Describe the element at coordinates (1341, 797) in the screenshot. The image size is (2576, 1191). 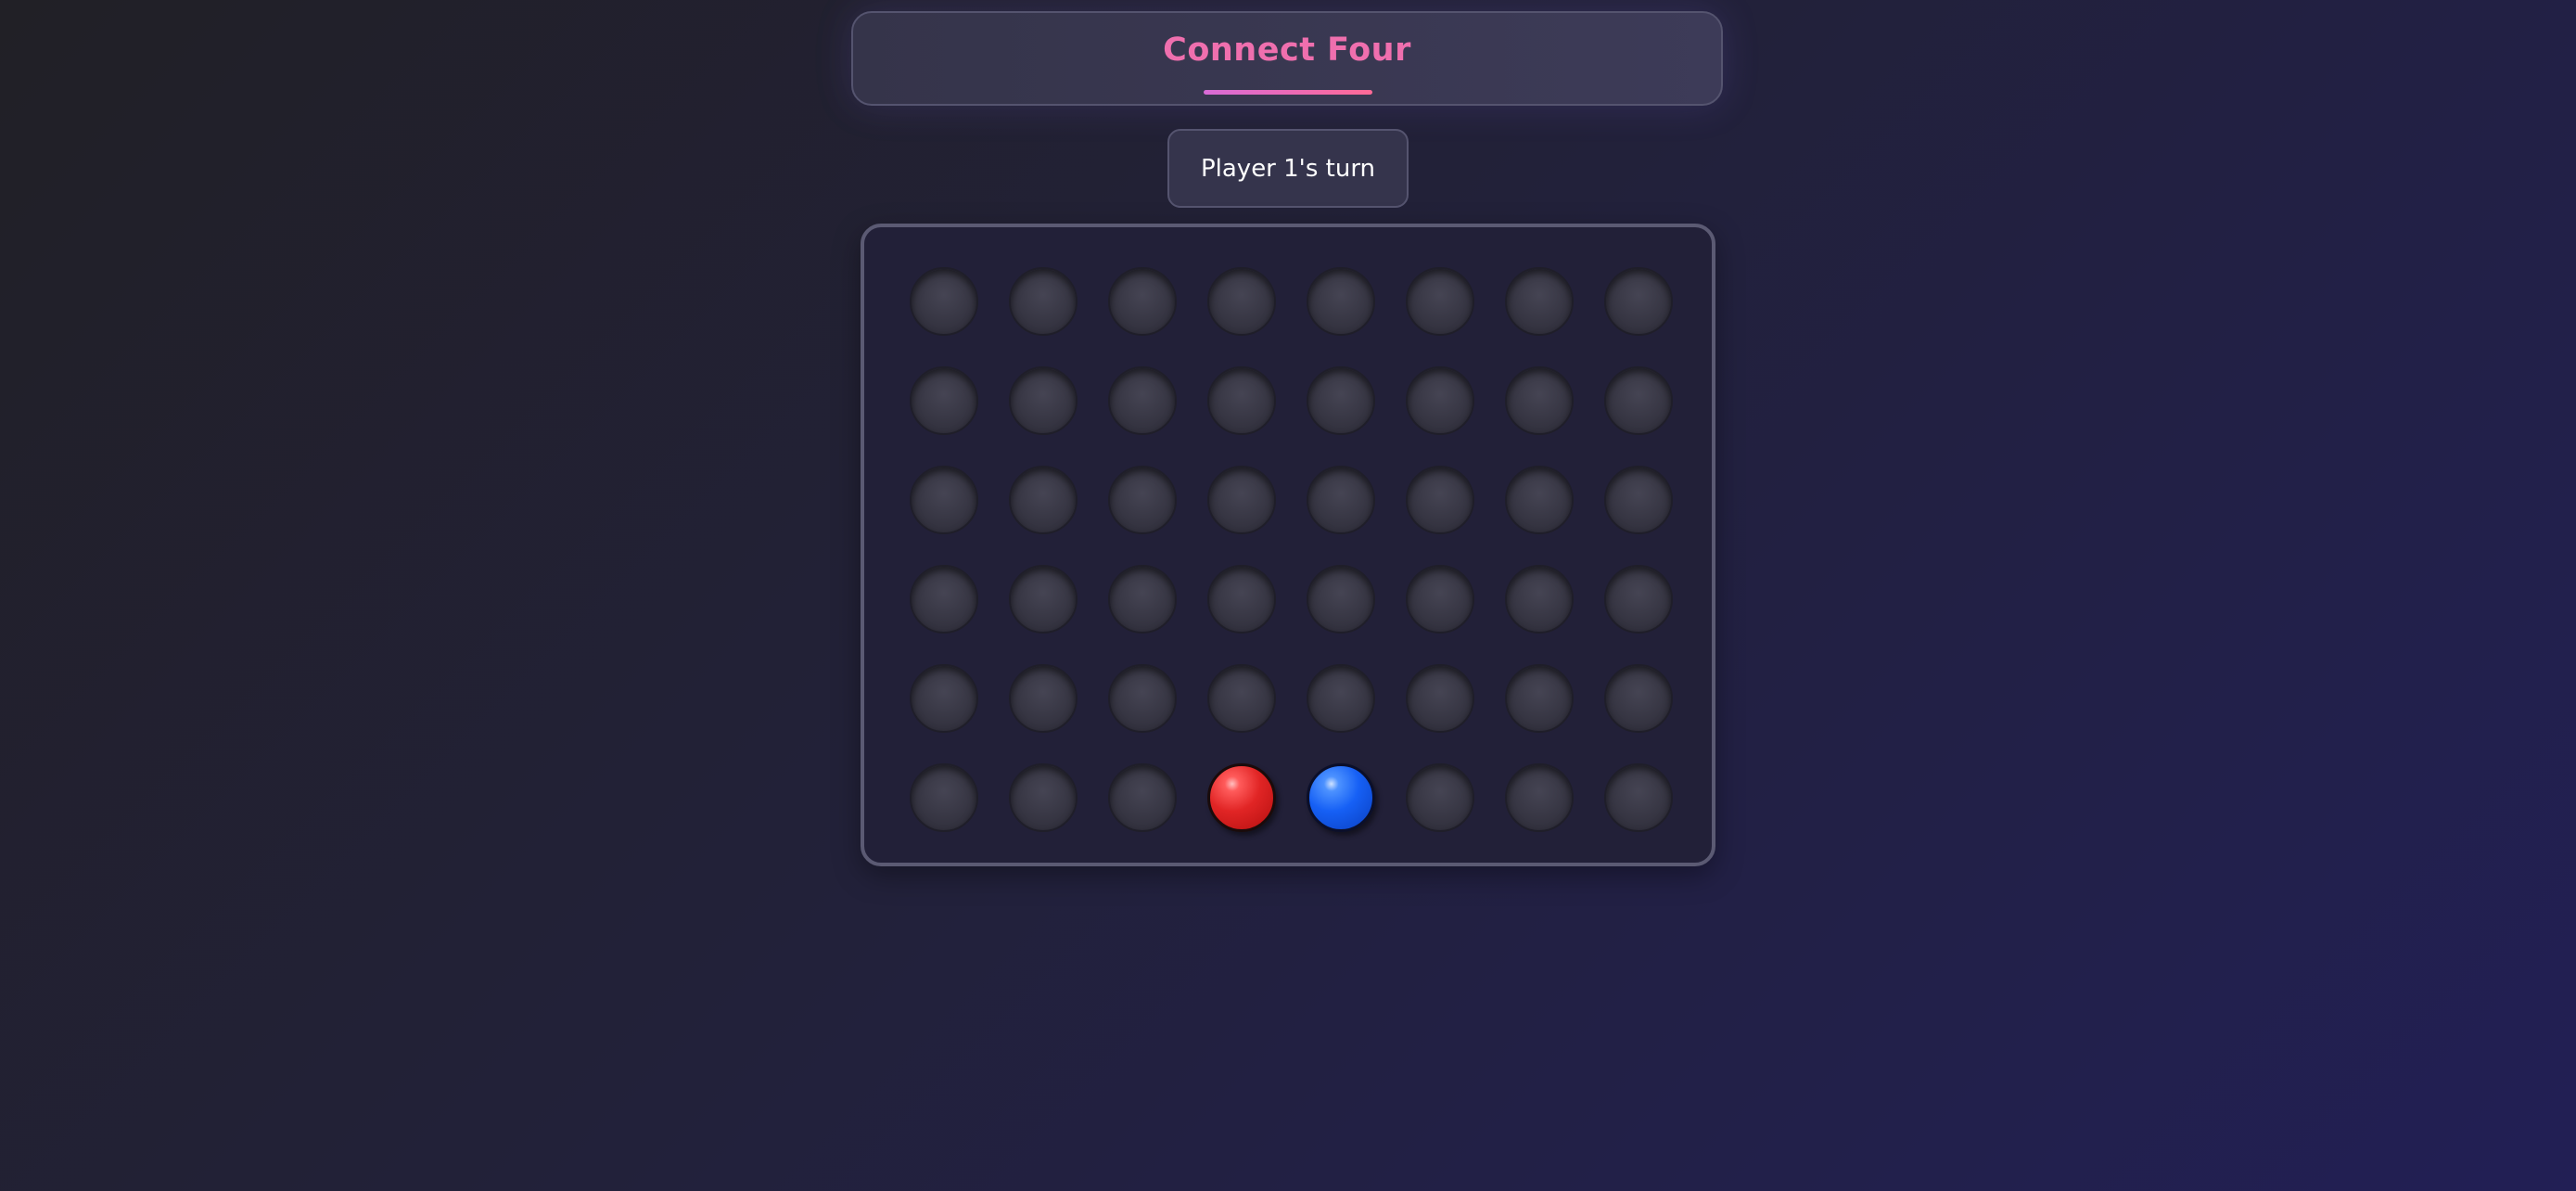
I see `blue-disc` at that location.